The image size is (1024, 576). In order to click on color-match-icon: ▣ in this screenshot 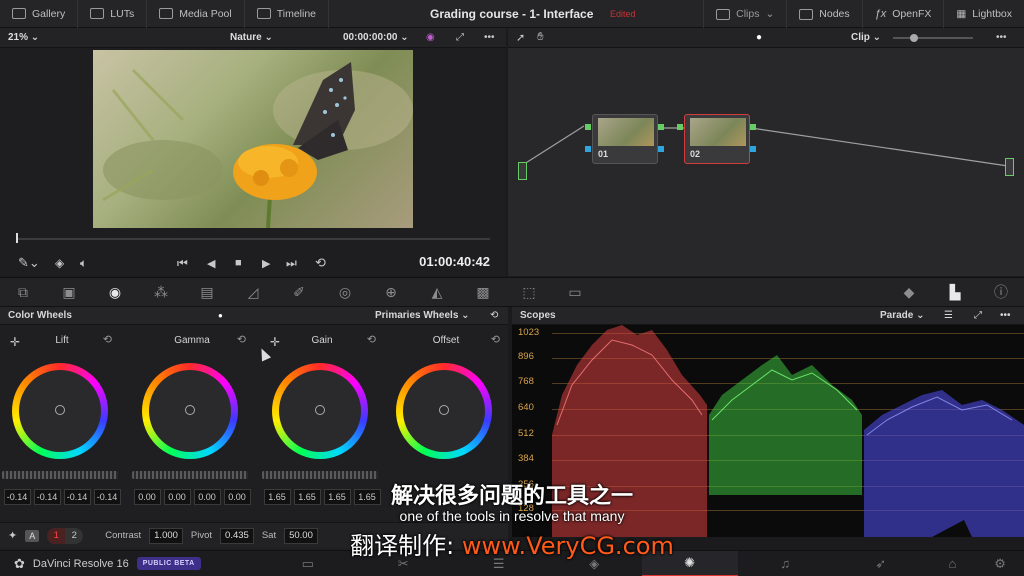, I will do `click(69, 292)`.